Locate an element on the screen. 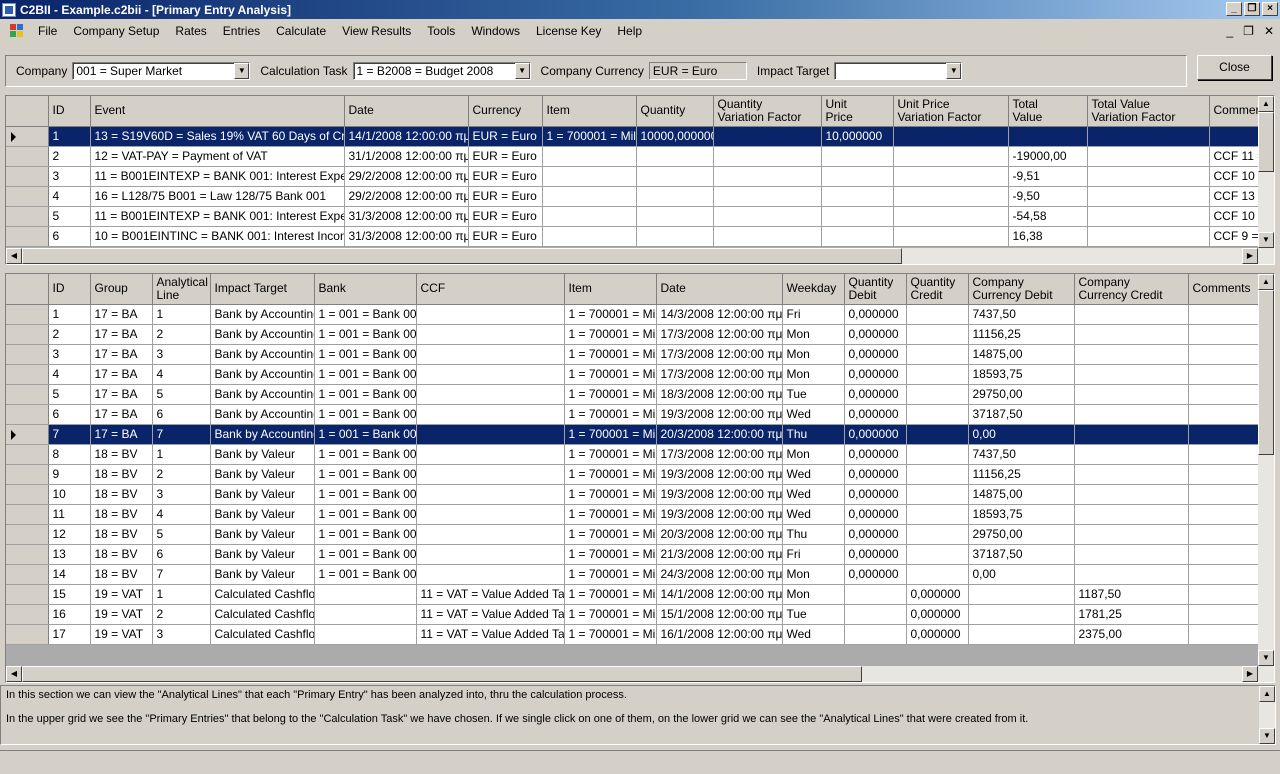 Image resolution: width=1280 pixels, height=774 pixels. primary-entry-cell: 29/2/2008 12:00:00 πμ is located at coordinates (406, 196).